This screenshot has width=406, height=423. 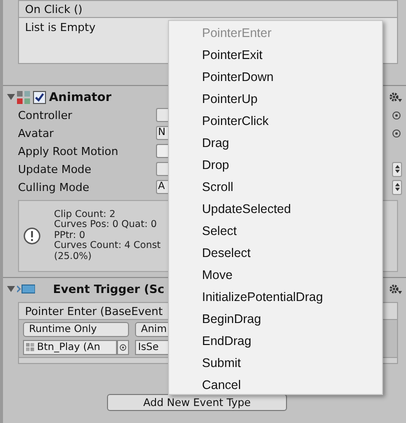 What do you see at coordinates (55, 169) in the screenshot?
I see `field-label: Update Mode` at bounding box center [55, 169].